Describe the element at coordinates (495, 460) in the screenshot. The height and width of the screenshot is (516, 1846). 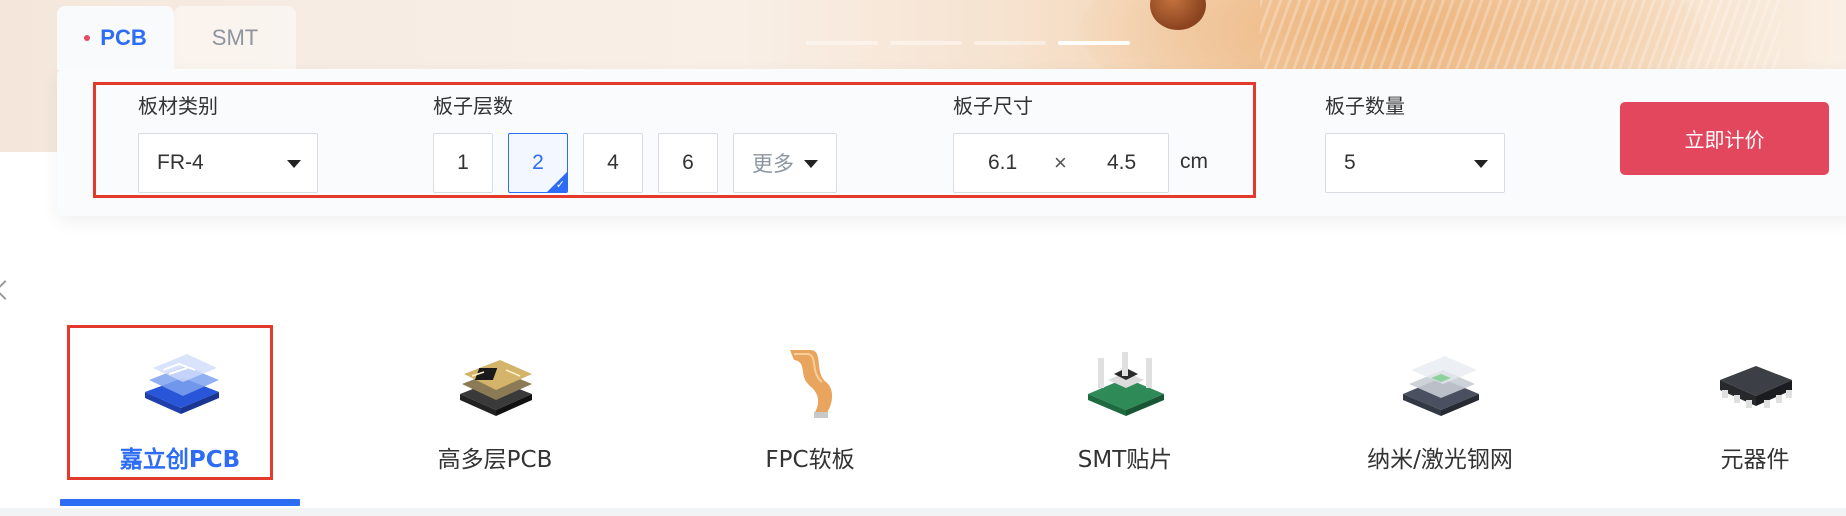
I see `category-label: 高多层PCB` at that location.